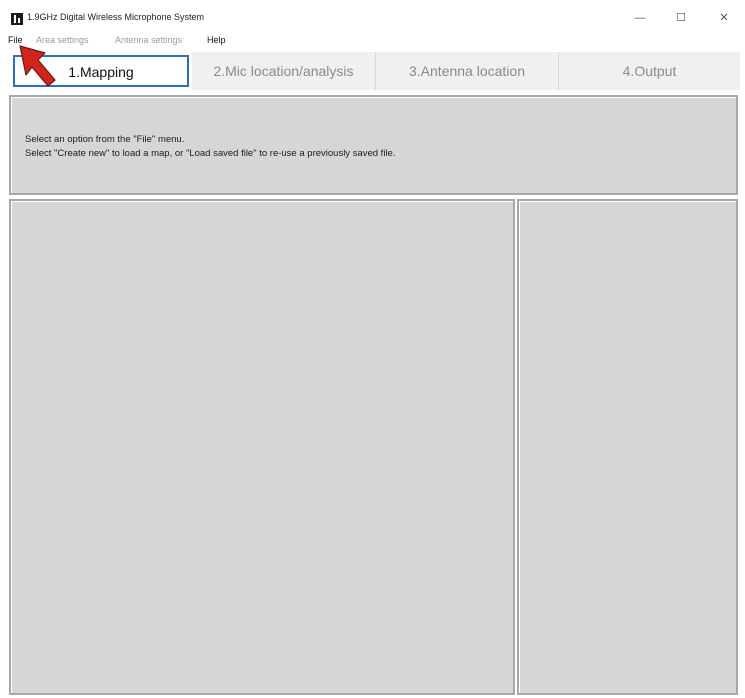 The height and width of the screenshot is (698, 745). I want to click on maximize-button: ☐, so click(681, 18).